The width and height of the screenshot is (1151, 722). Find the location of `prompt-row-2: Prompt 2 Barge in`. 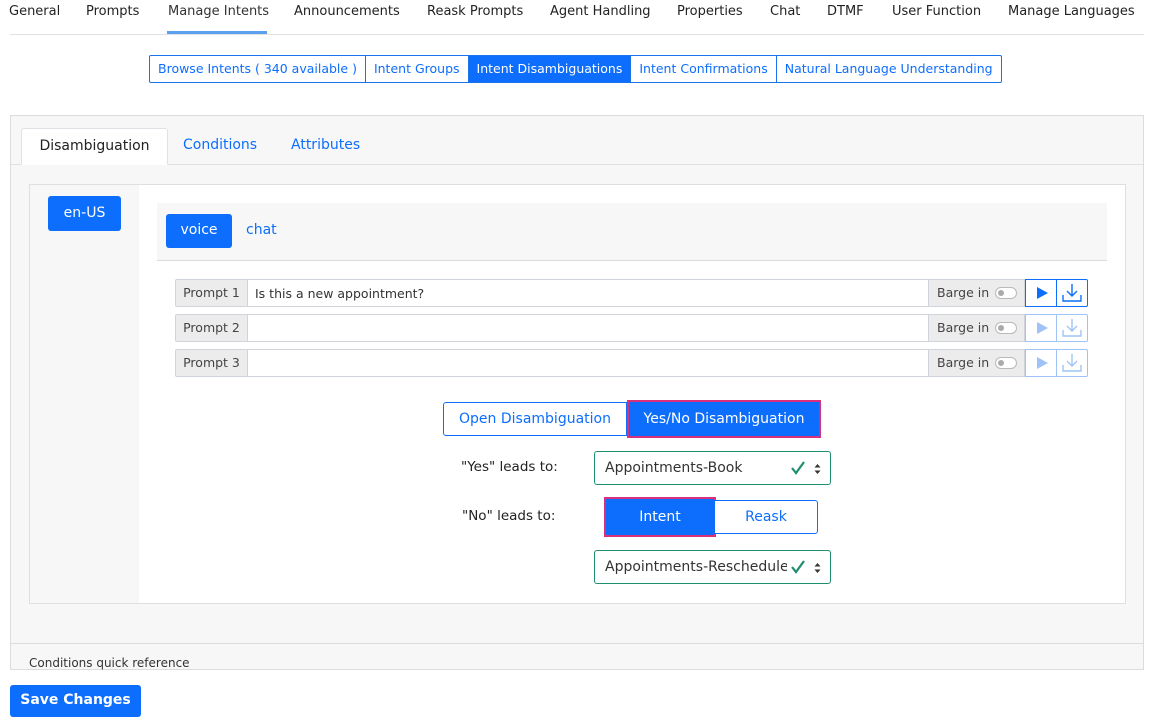

prompt-row-2: Prompt 2 Barge in is located at coordinates (631, 328).